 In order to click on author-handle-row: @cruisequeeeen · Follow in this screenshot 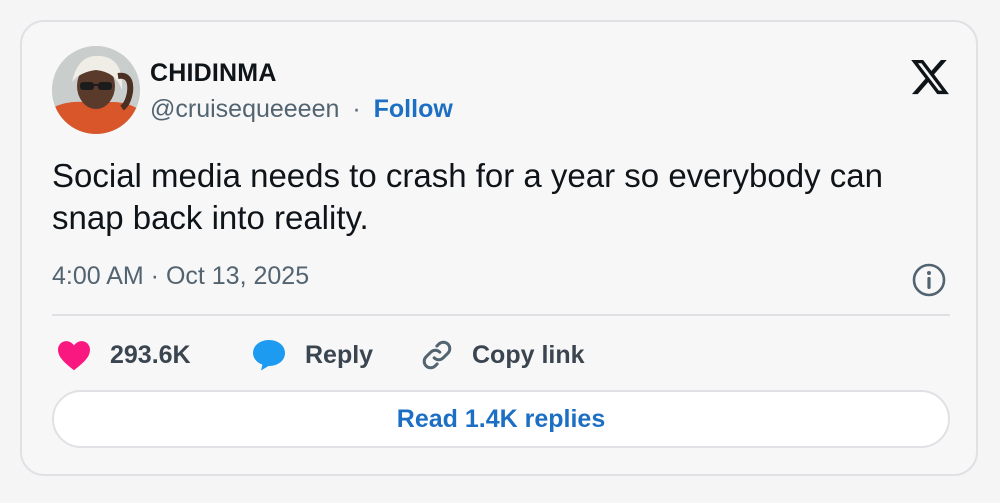, I will do `click(301, 109)`.